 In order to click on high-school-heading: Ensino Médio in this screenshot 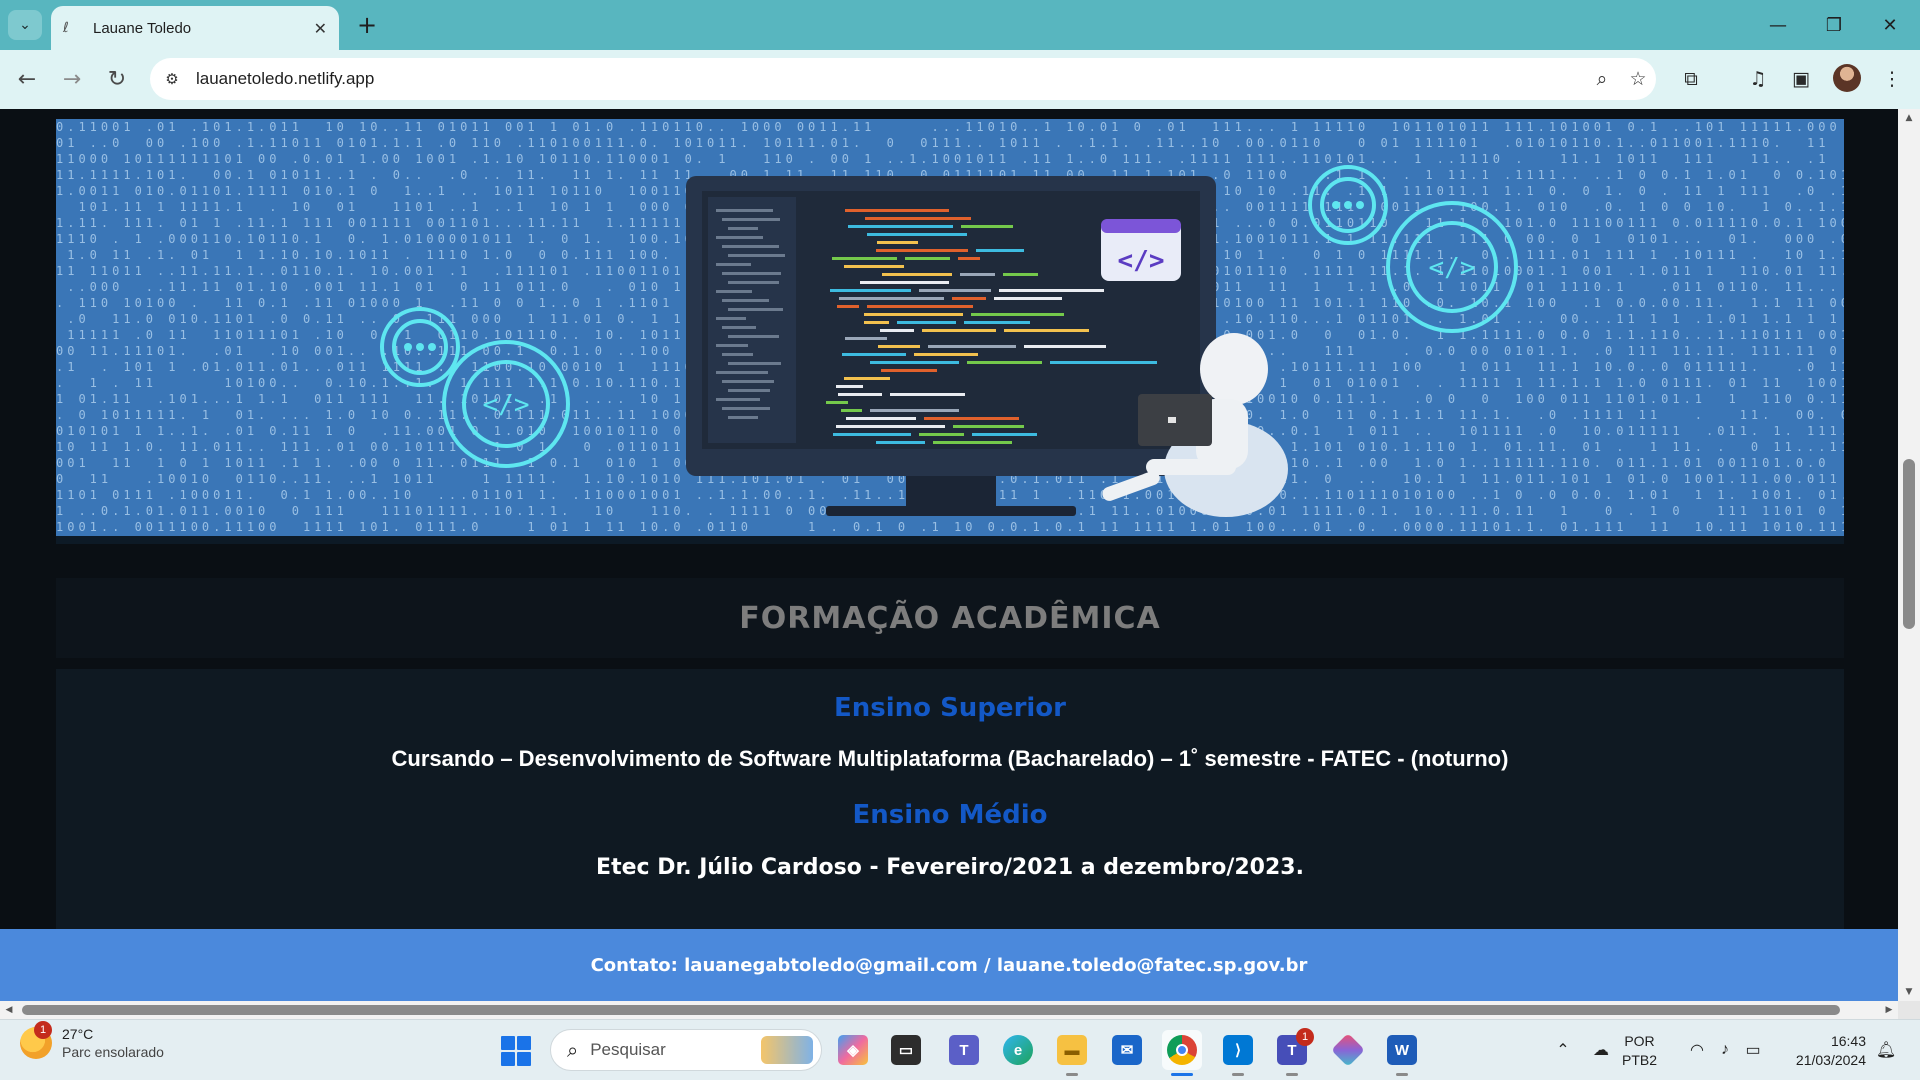, I will do `click(950, 815)`.